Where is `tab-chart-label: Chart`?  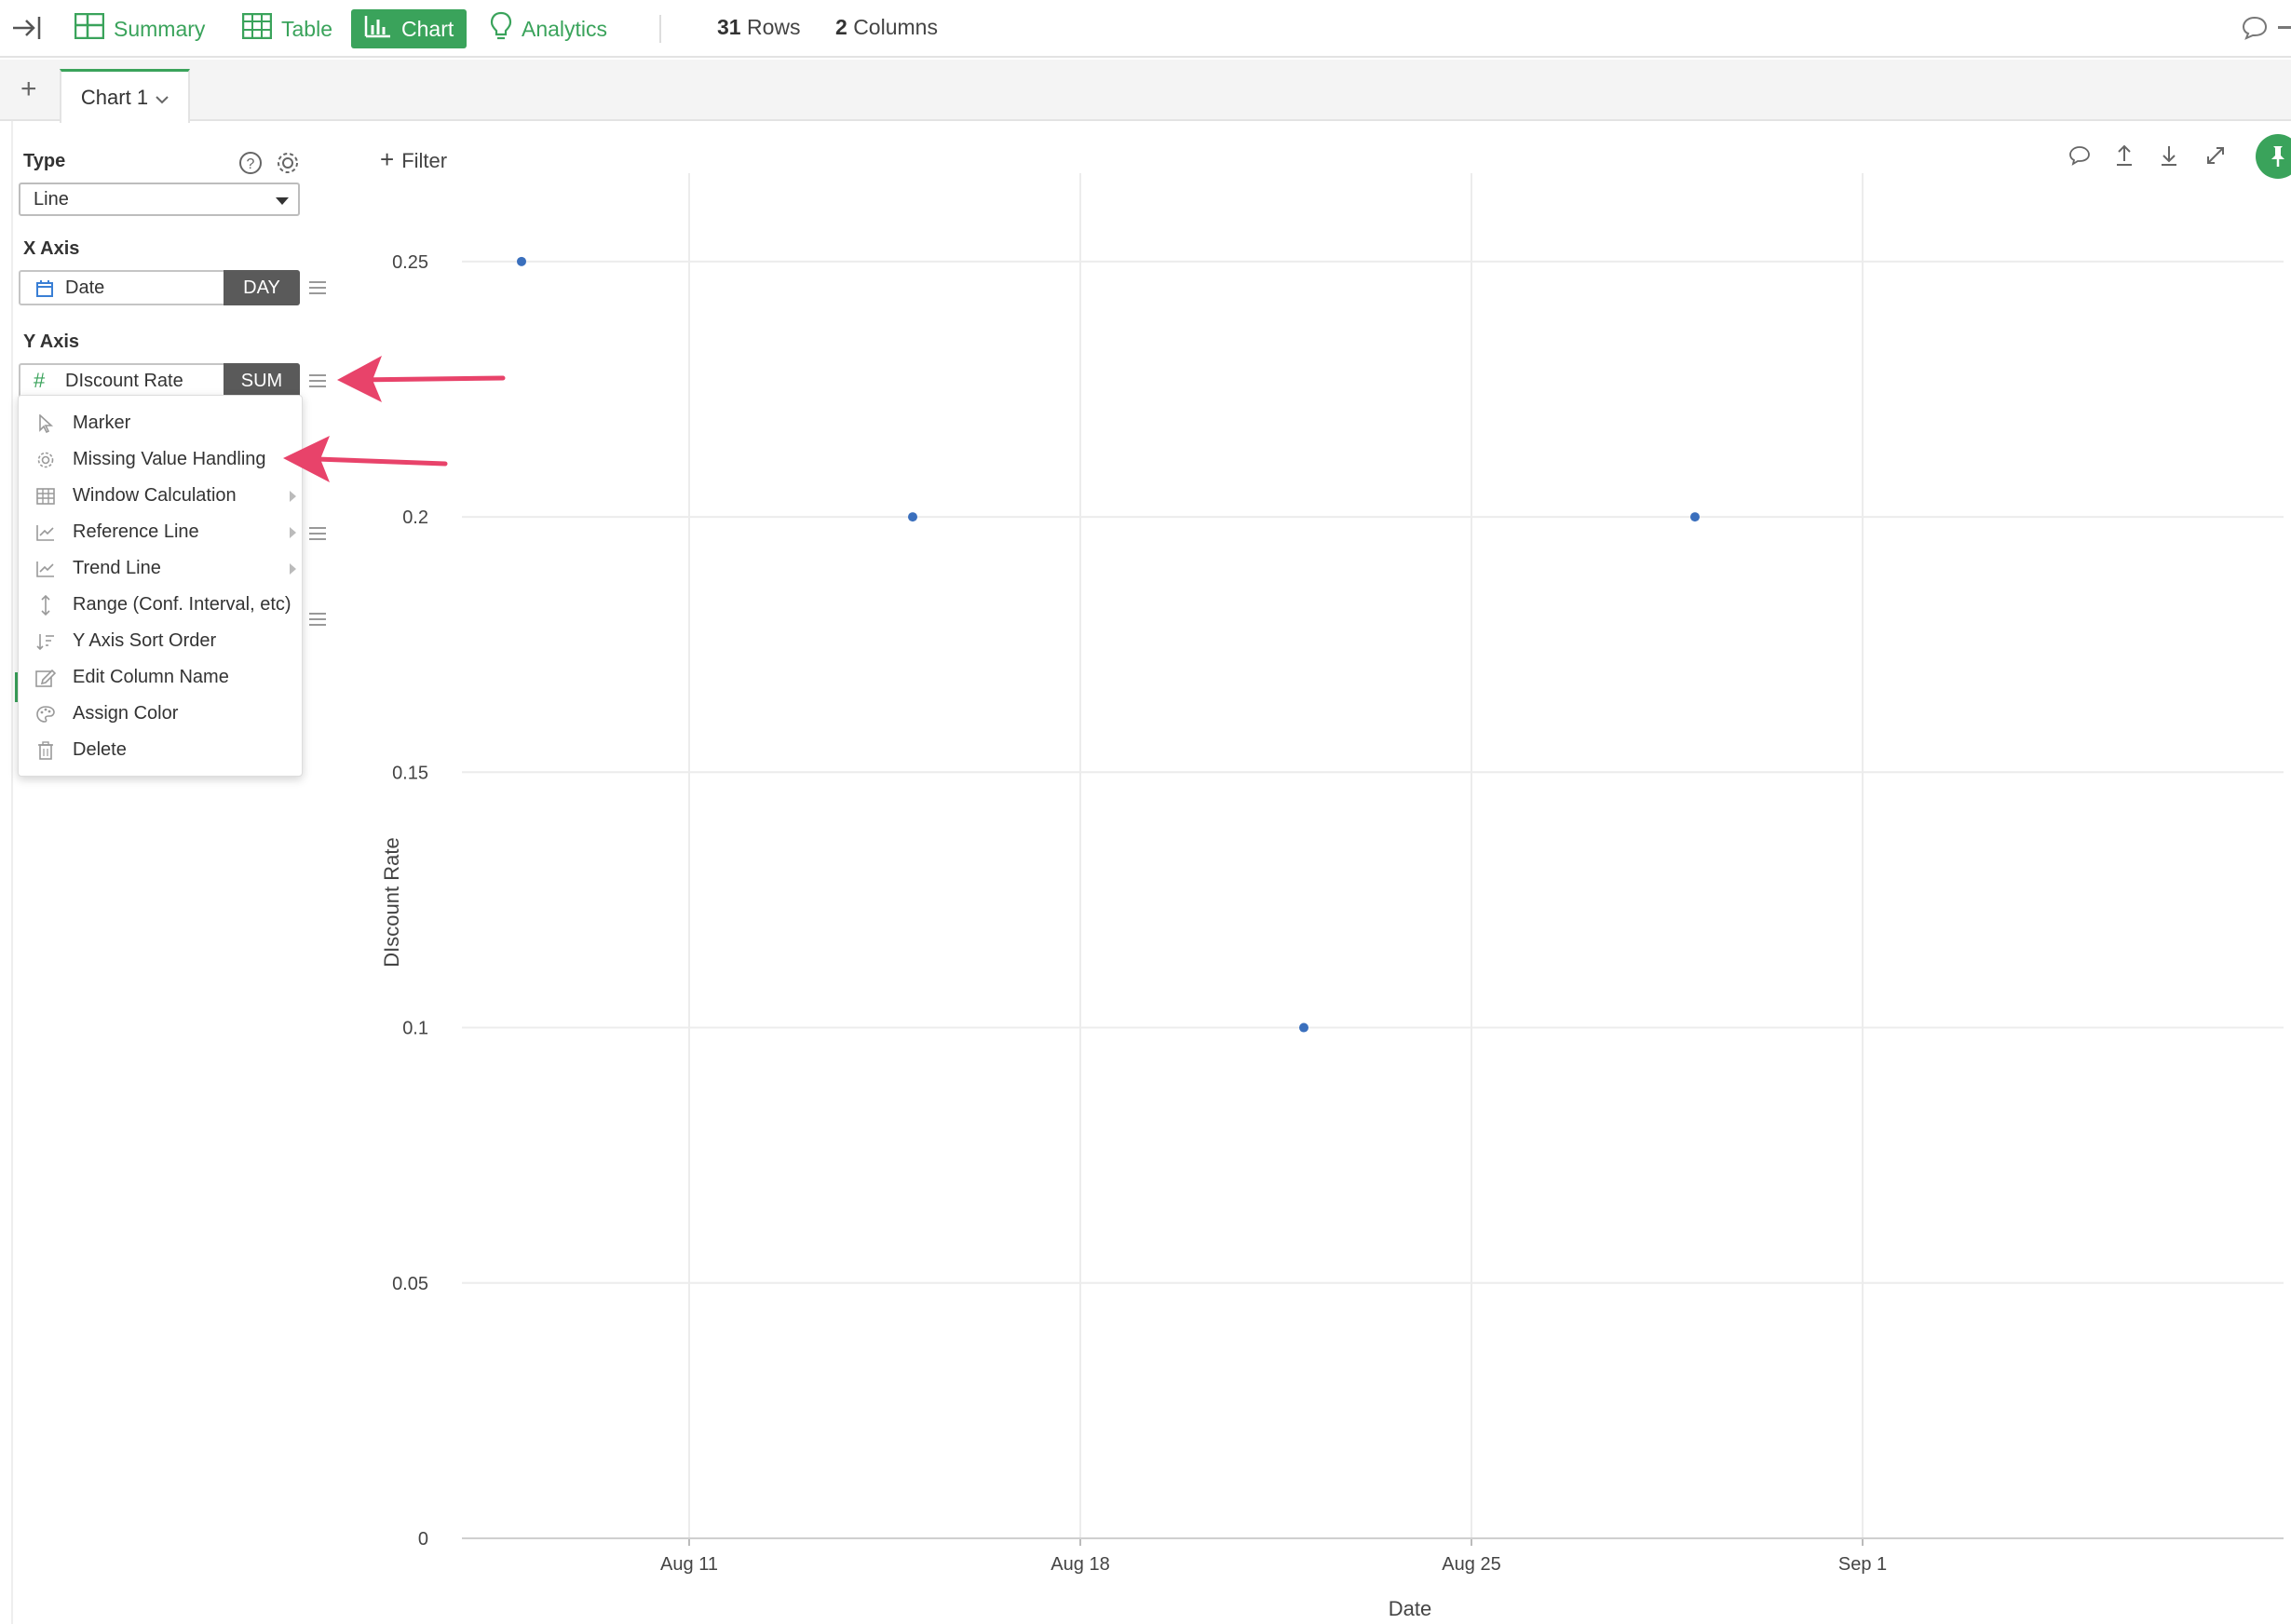 tab-chart-label: Chart is located at coordinates (428, 28).